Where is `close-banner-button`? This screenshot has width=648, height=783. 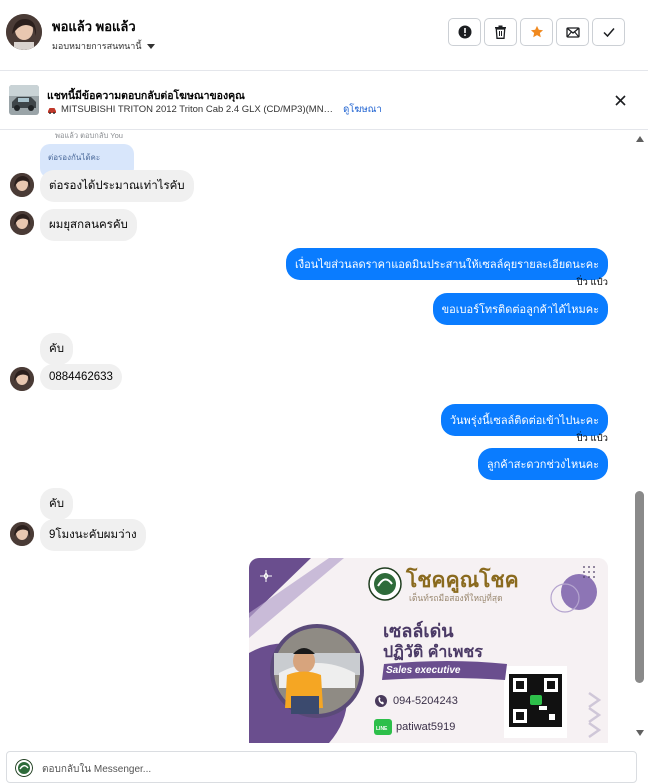
close-banner-button is located at coordinates (620, 100).